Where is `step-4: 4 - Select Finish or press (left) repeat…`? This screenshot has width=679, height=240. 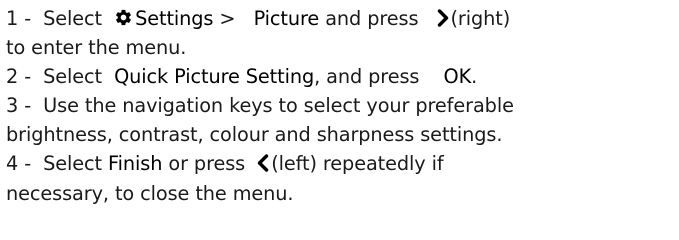
step-4: 4 - Select Finish or press (left) repeat… is located at coordinates (342, 163).